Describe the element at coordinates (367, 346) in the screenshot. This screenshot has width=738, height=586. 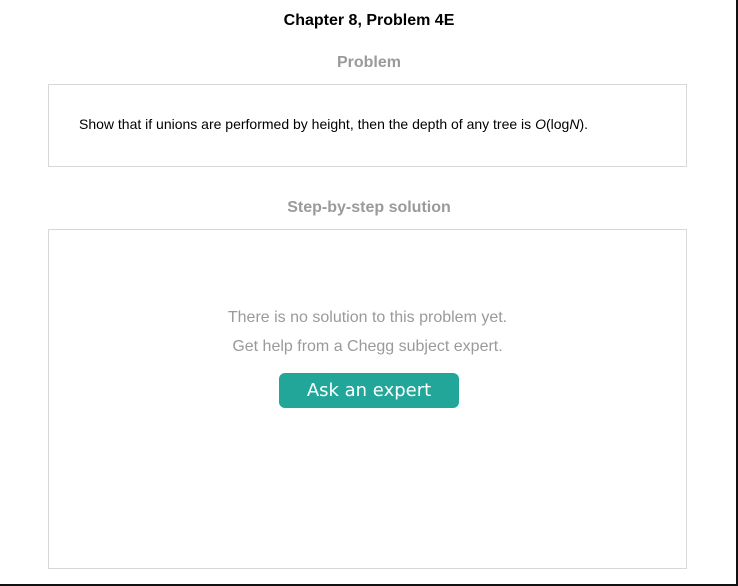
I see `get-help-message: Get help from a Chegg subject expert.` at that location.